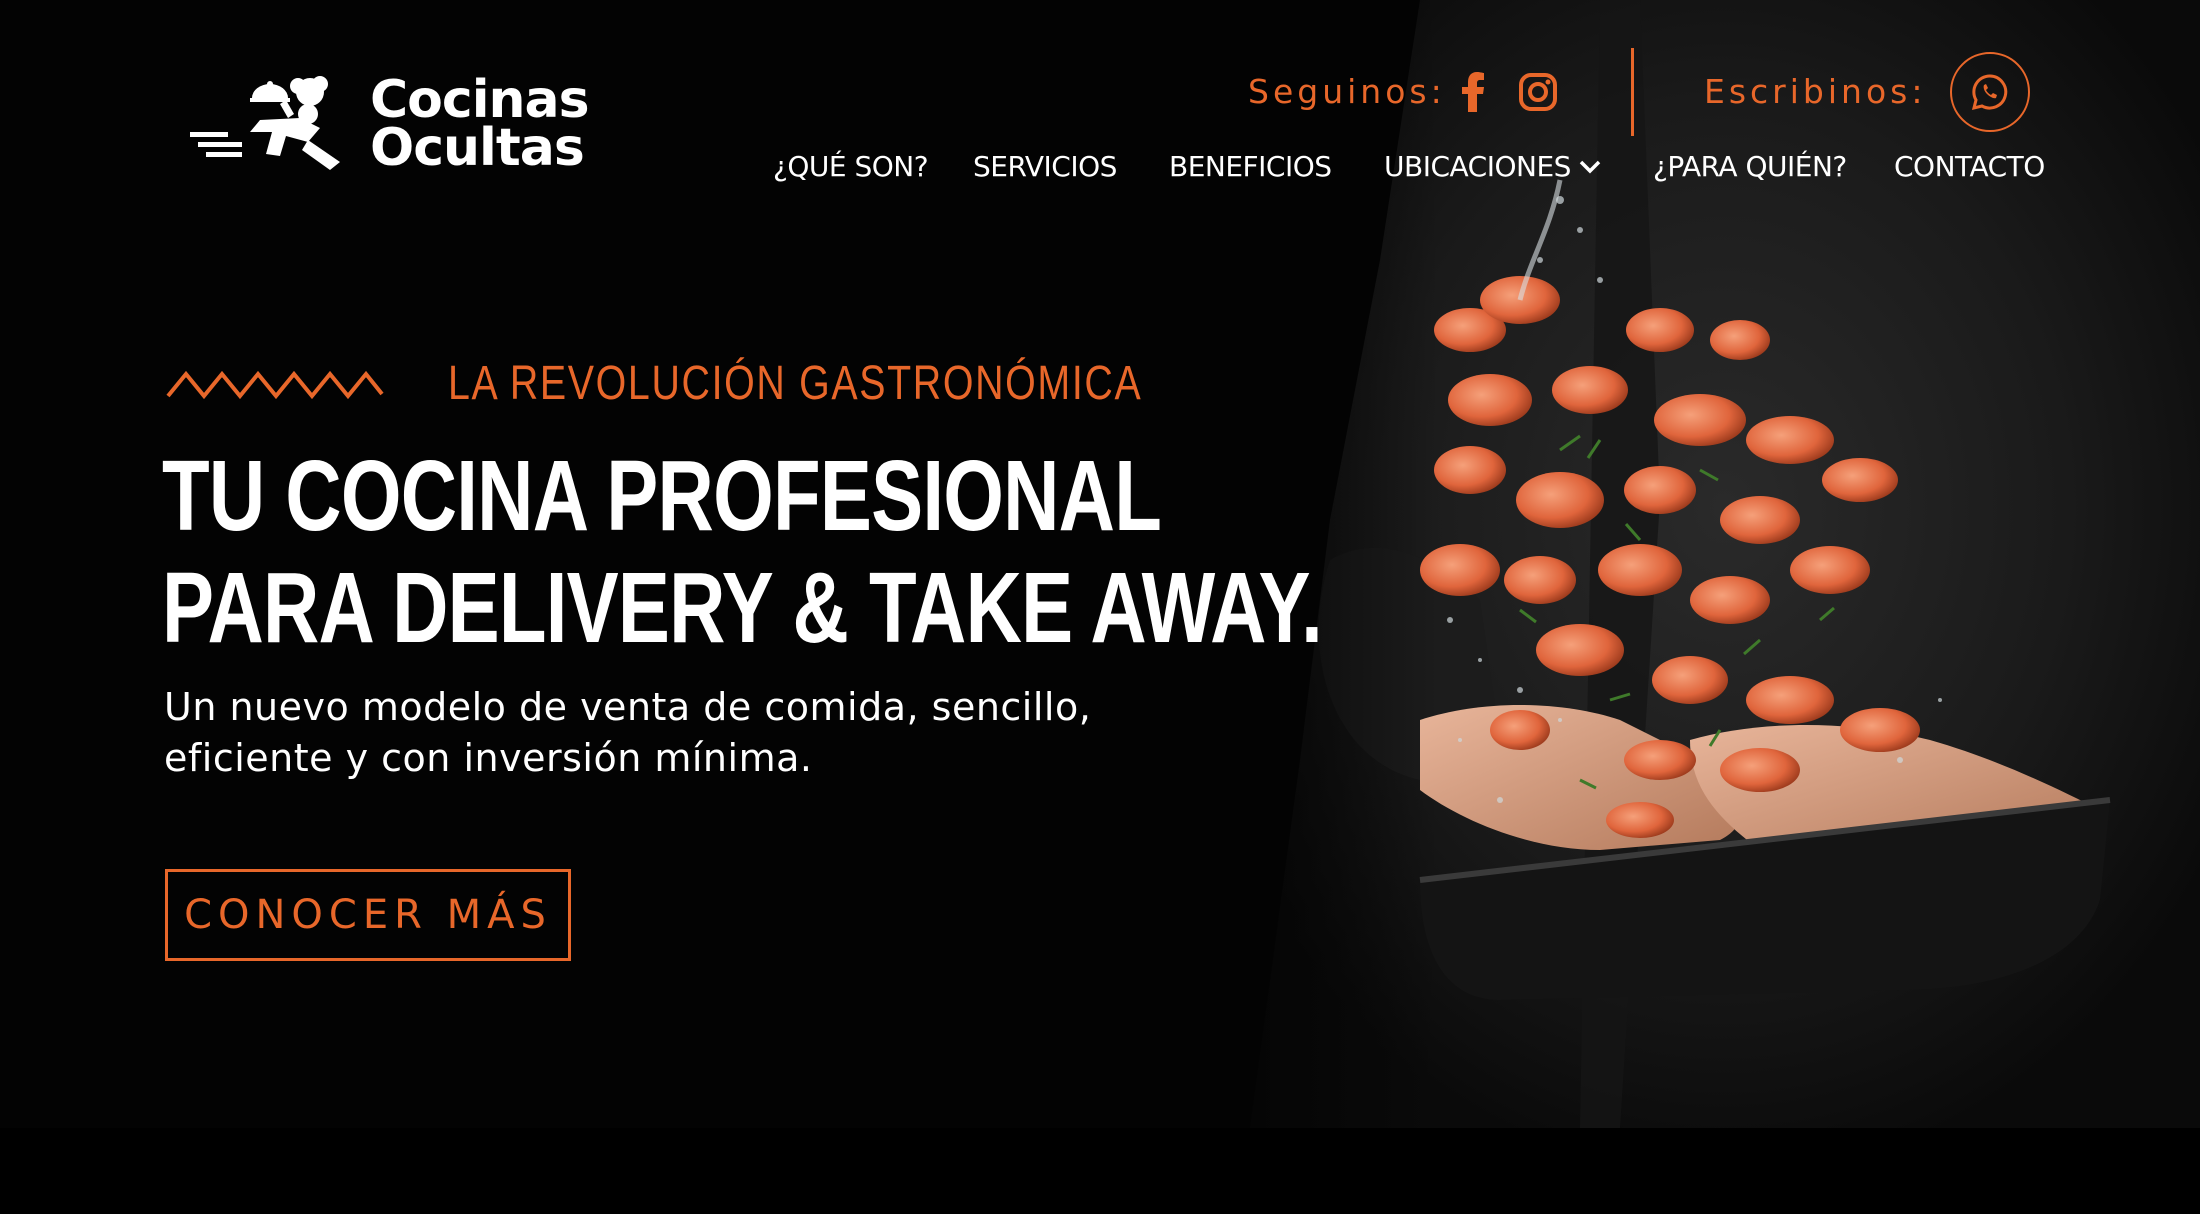 The image size is (2200, 1214). Describe the element at coordinates (1250, 166) in the screenshot. I see `nav-item-beneficios: BENEFICIOS` at that location.